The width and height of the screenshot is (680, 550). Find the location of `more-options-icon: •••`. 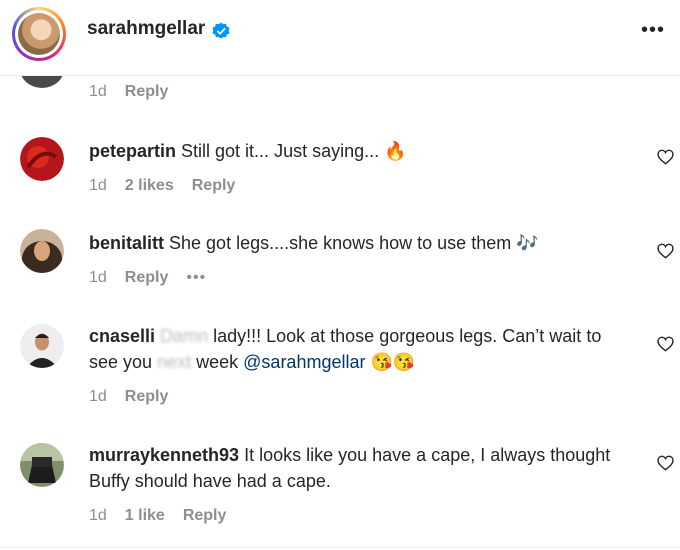

more-options-icon: ••• is located at coordinates (653, 30).